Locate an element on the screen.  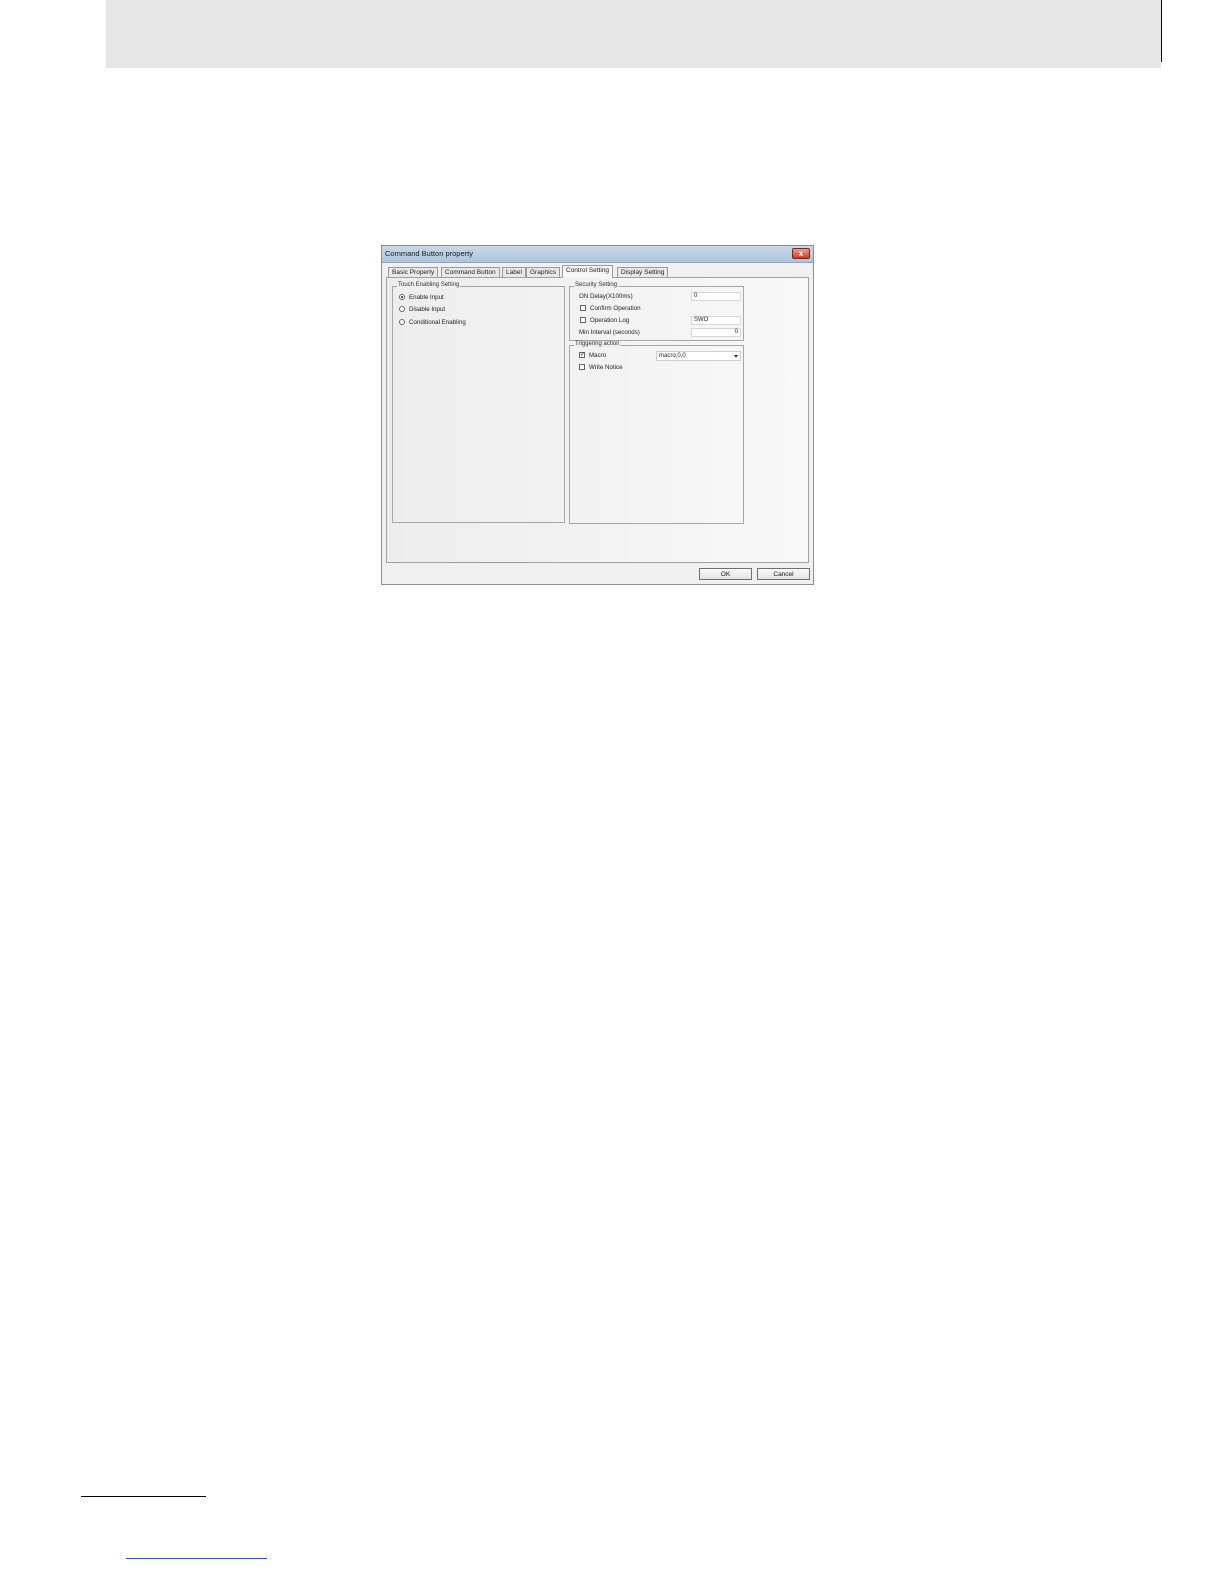
ok-button: OK is located at coordinates (725, 574).